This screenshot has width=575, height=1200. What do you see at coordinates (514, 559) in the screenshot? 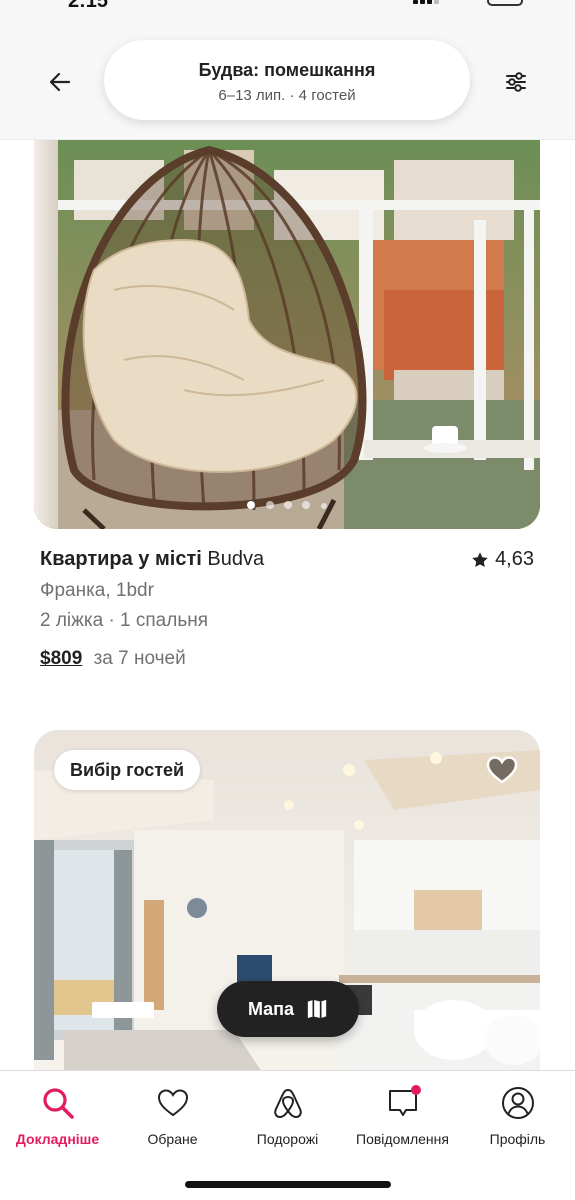
I see `rating-value: 4,63` at bounding box center [514, 559].